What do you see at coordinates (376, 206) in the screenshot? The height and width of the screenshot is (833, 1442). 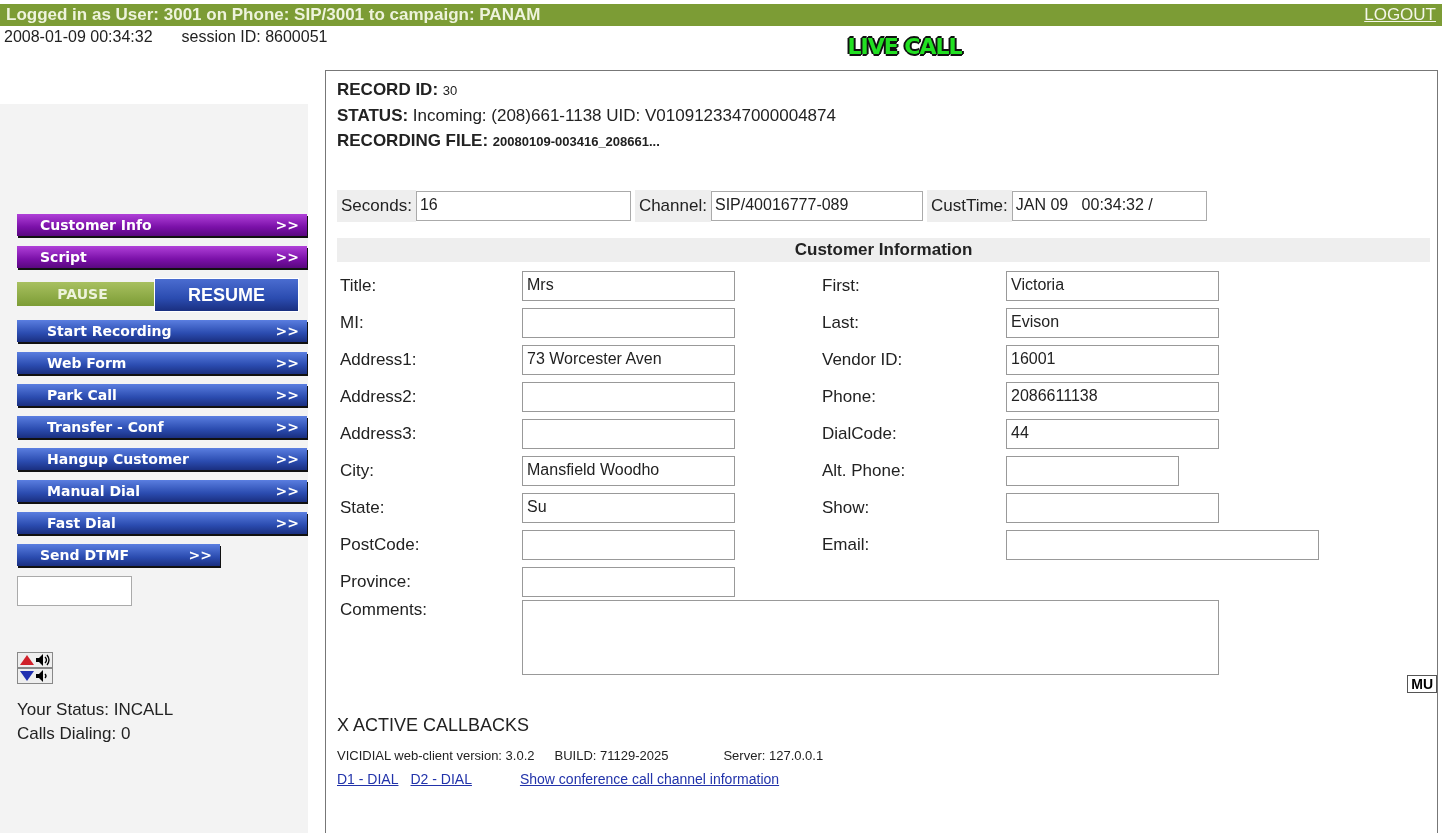 I see `field-label: Seconds:` at bounding box center [376, 206].